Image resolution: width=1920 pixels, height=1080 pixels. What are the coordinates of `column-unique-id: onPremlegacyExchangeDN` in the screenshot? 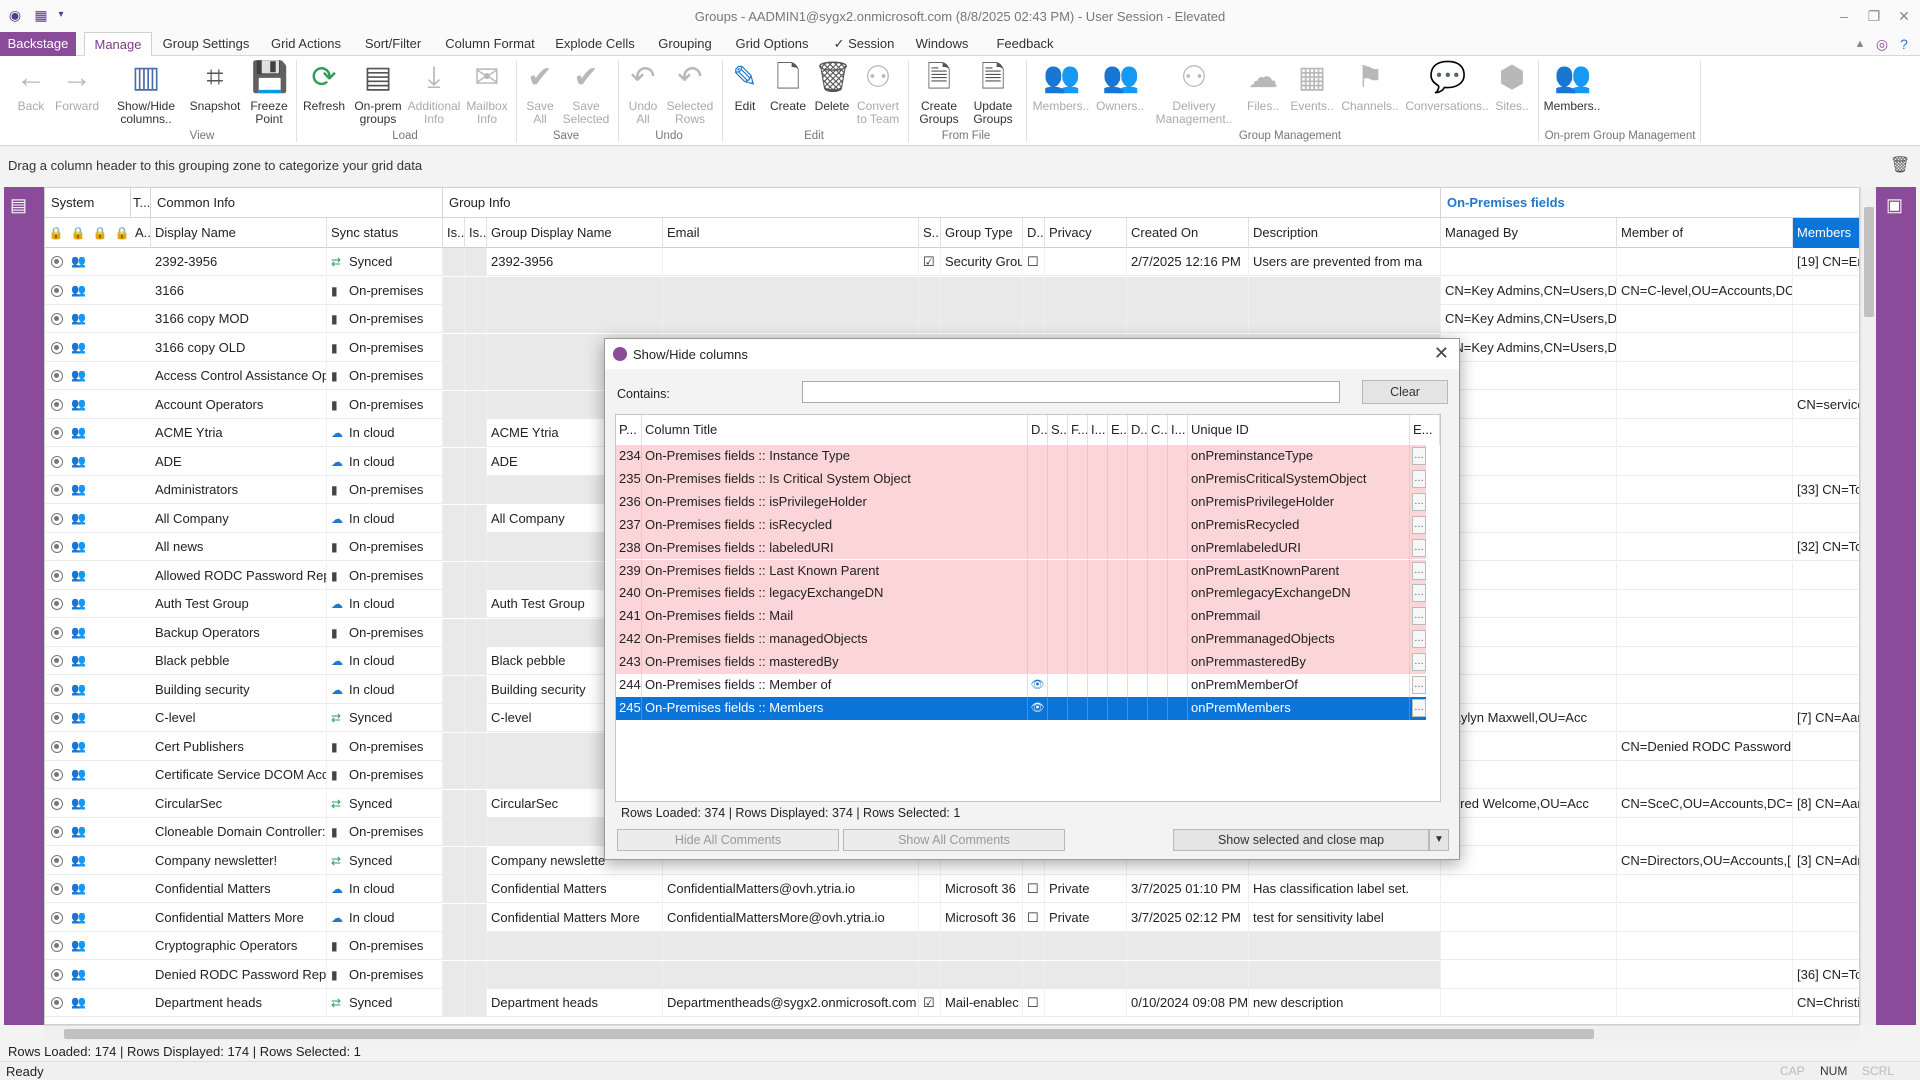 It's located at (1299, 594).